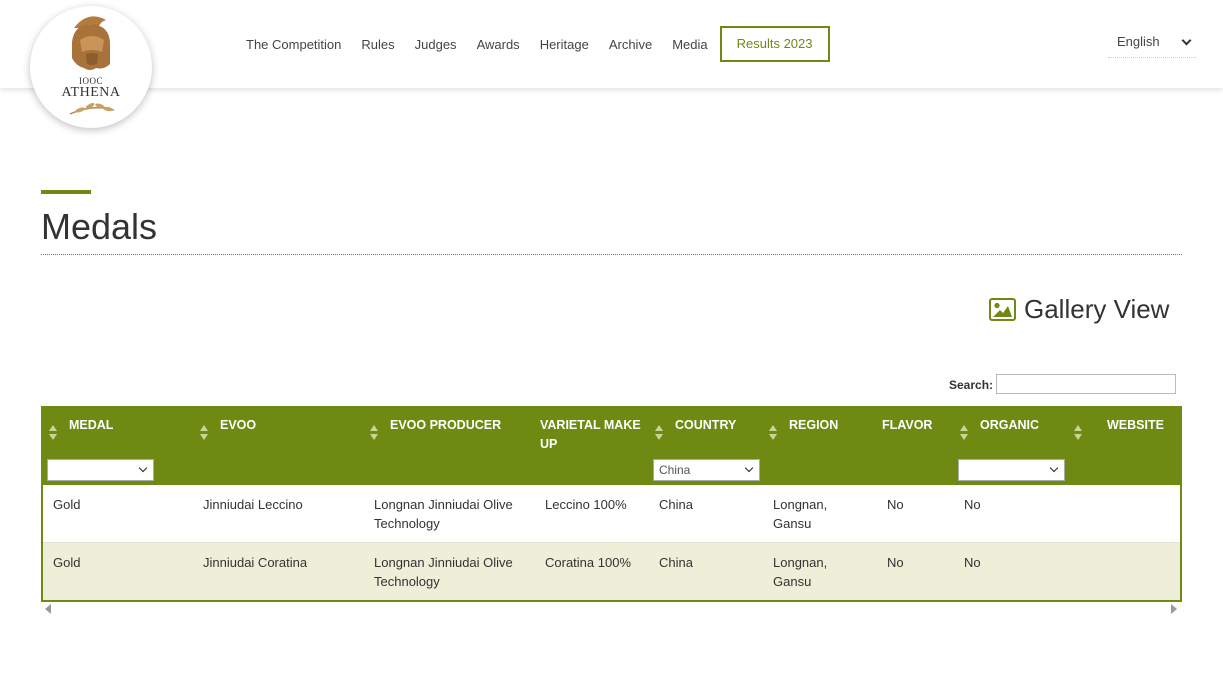 This screenshot has height=682, width=1223. I want to click on cell-evoo: Jinniudai Coratina, so click(255, 562).